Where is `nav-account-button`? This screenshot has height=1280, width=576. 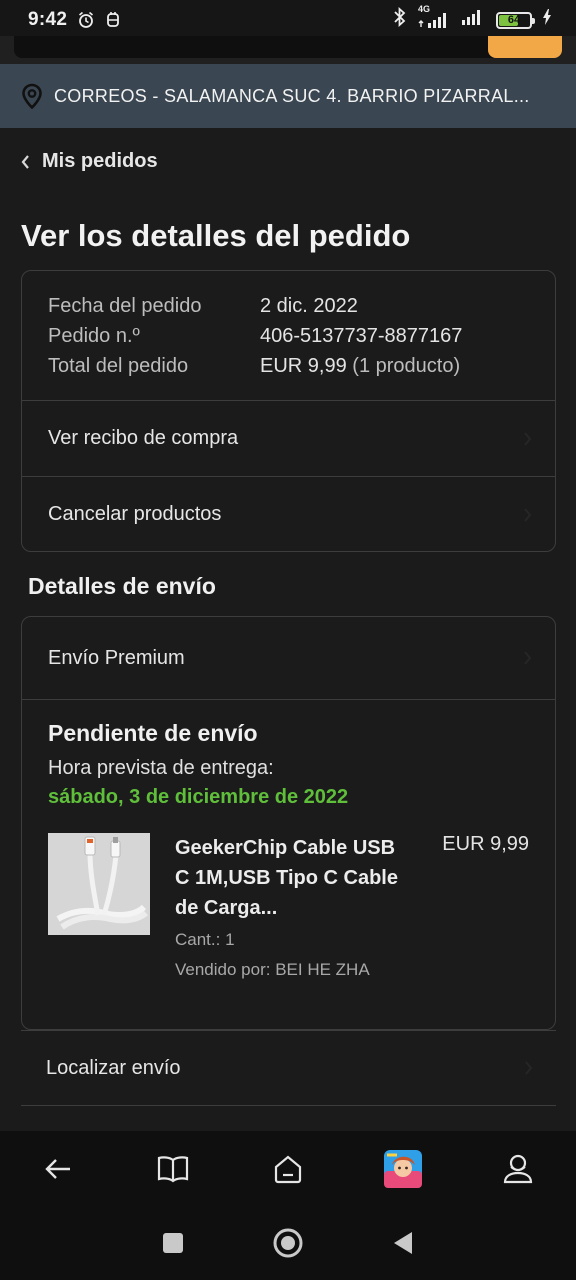
nav-account-button is located at coordinates (518, 1171).